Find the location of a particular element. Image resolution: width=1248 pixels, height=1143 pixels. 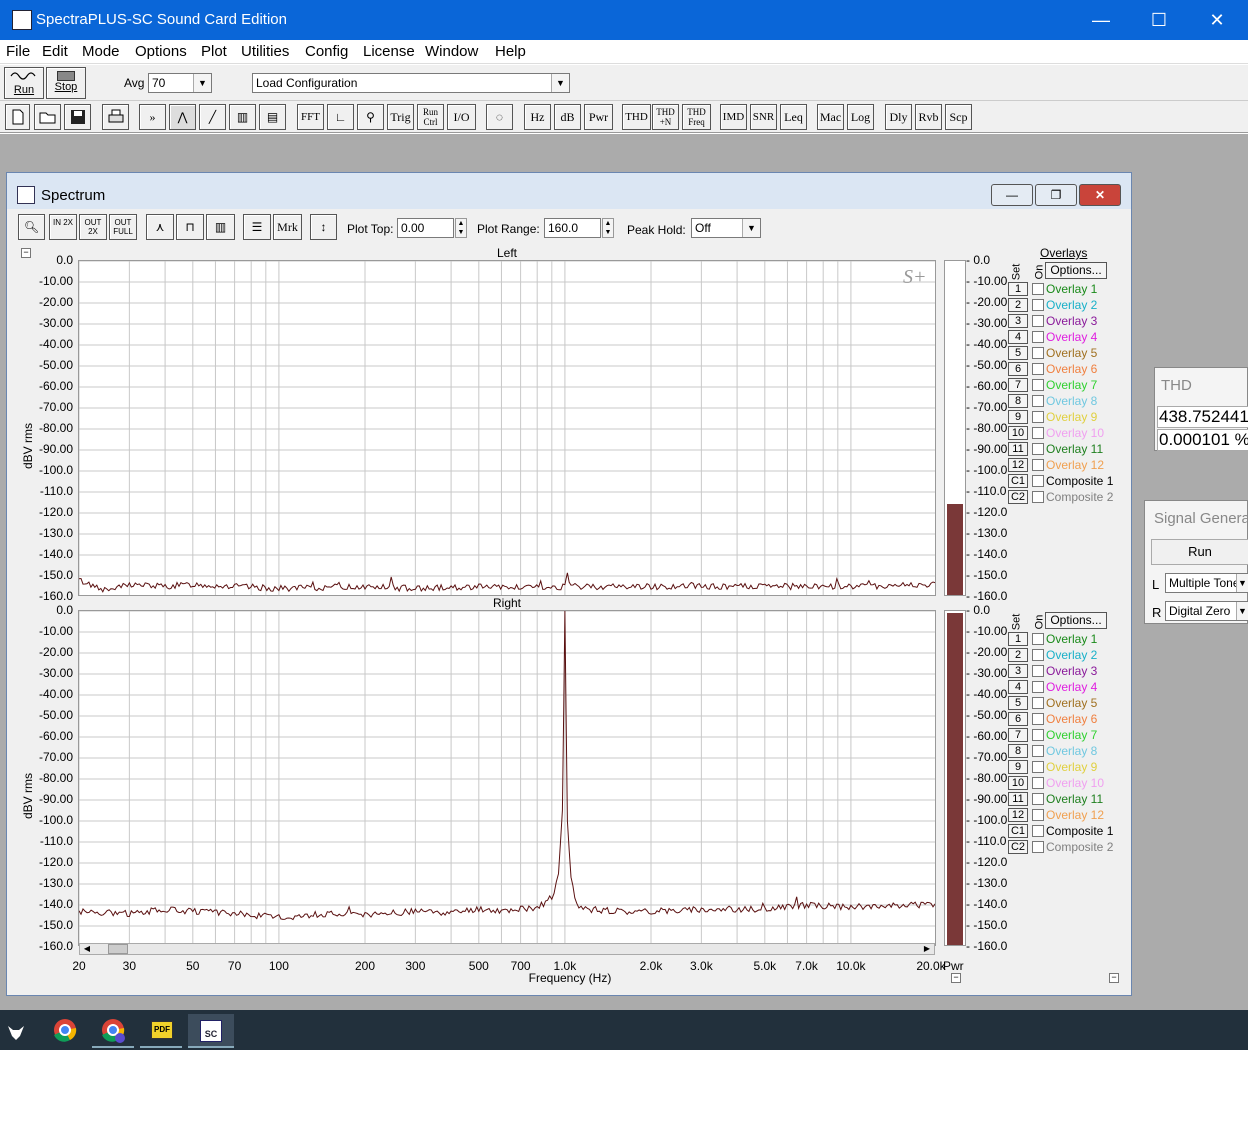

menu-plot: Plot is located at coordinates (214, 51).